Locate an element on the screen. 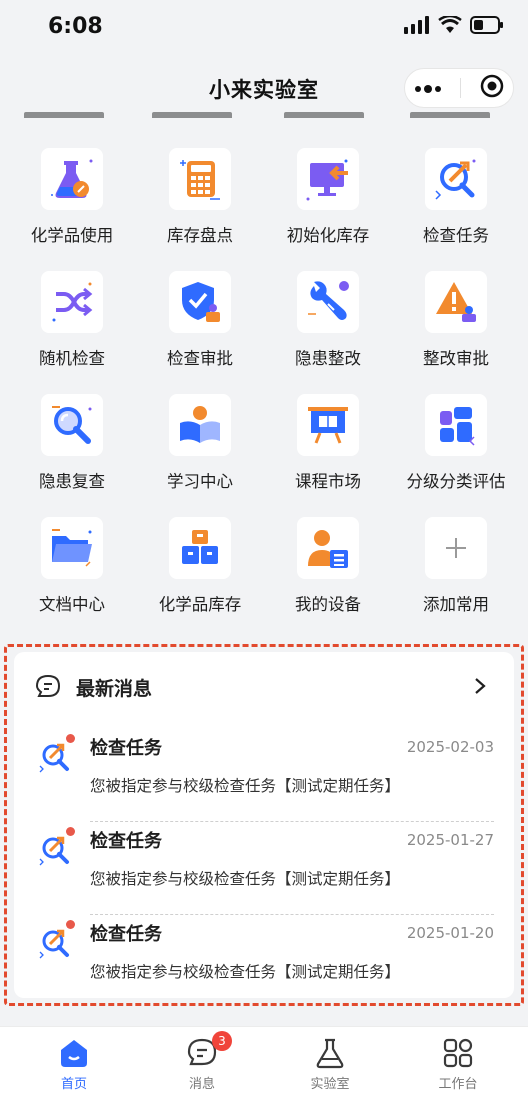  grid-item-init-inventory: 初始化库存 is located at coordinates (328, 197).